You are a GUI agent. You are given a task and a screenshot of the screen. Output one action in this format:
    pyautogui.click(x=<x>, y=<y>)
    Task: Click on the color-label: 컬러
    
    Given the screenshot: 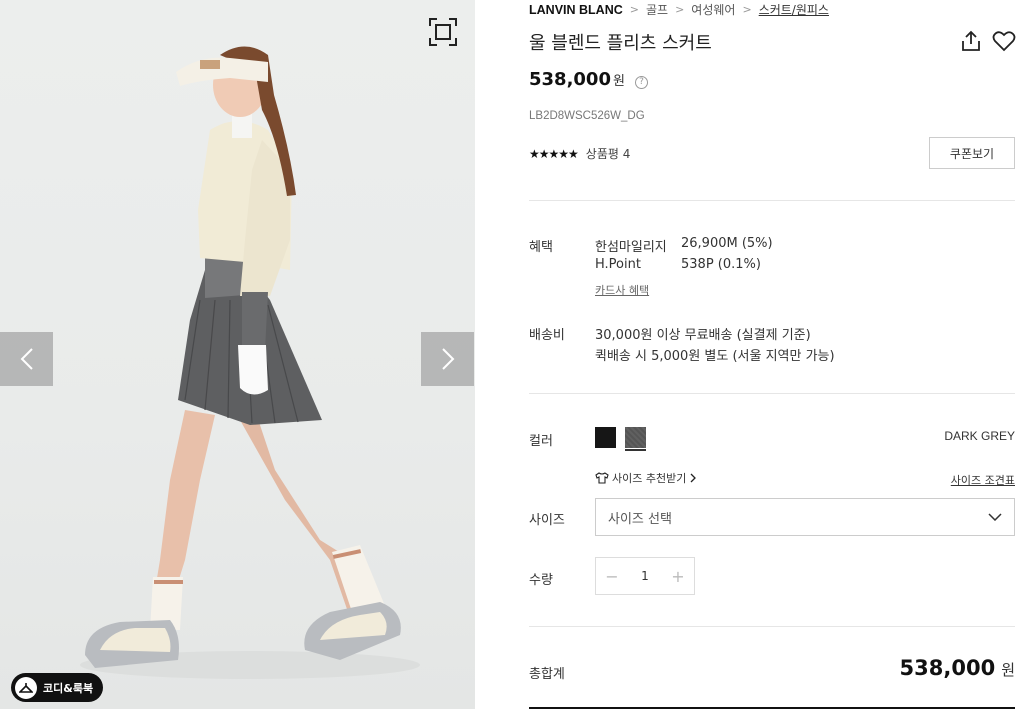 What is the action you would take?
    pyautogui.click(x=541, y=441)
    